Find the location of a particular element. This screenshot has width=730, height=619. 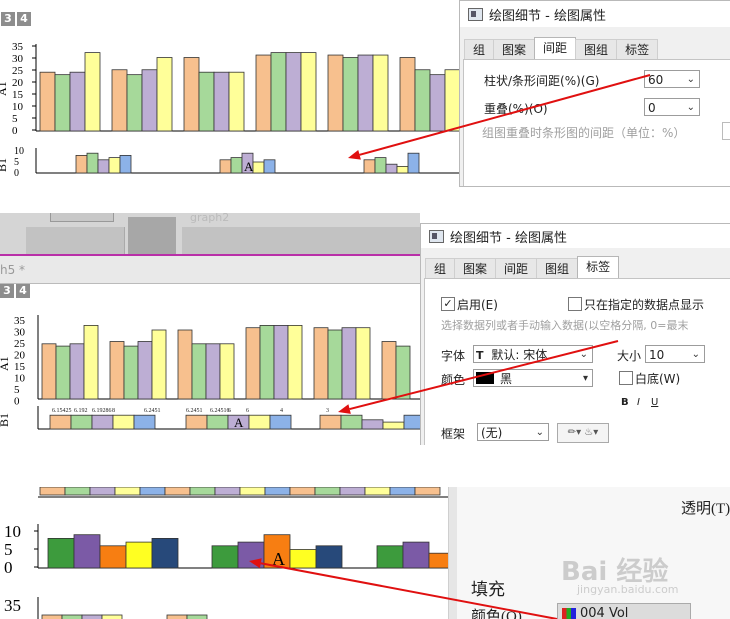

color-field-combo: 004 Vol is located at coordinates (624, 611).